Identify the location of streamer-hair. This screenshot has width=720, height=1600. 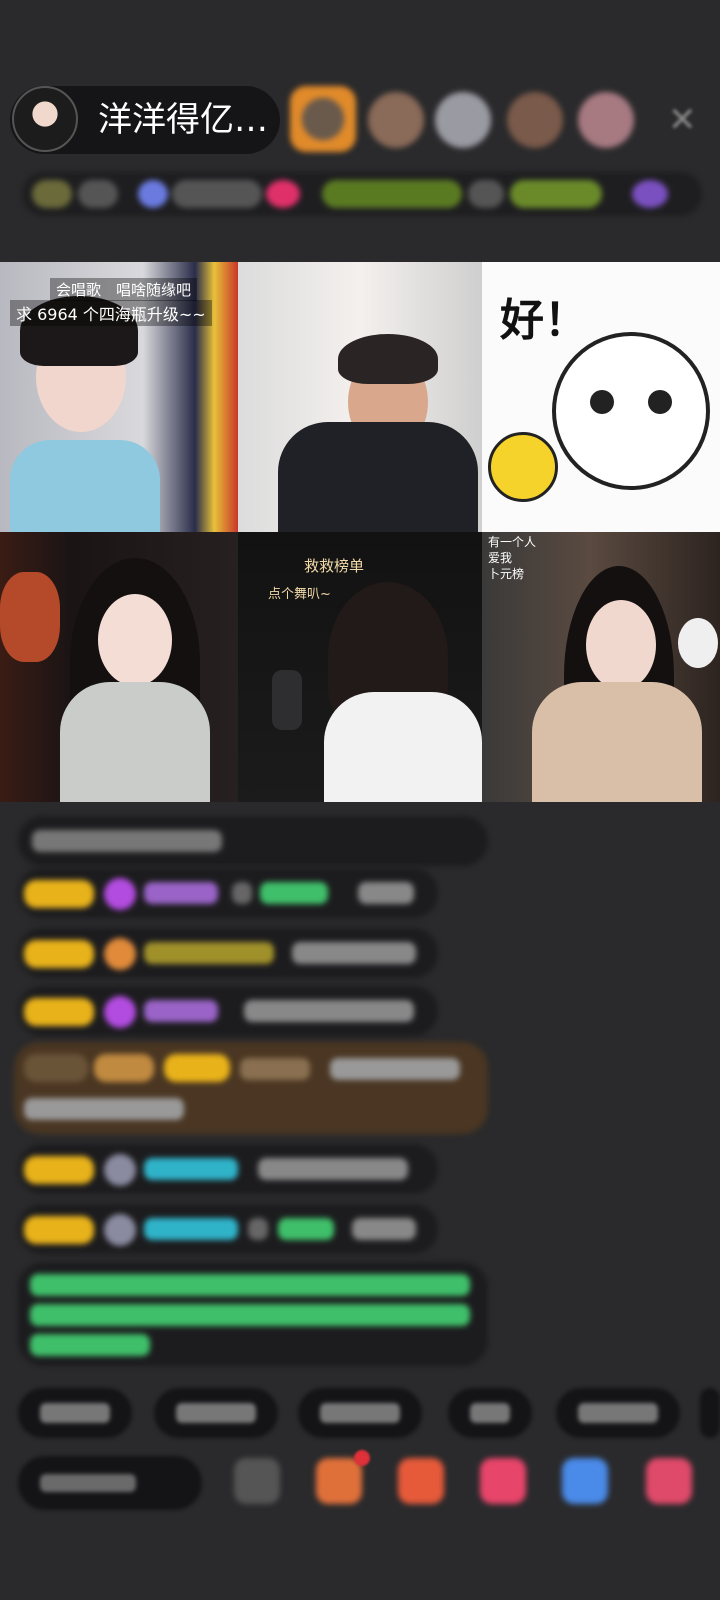
(388, 359).